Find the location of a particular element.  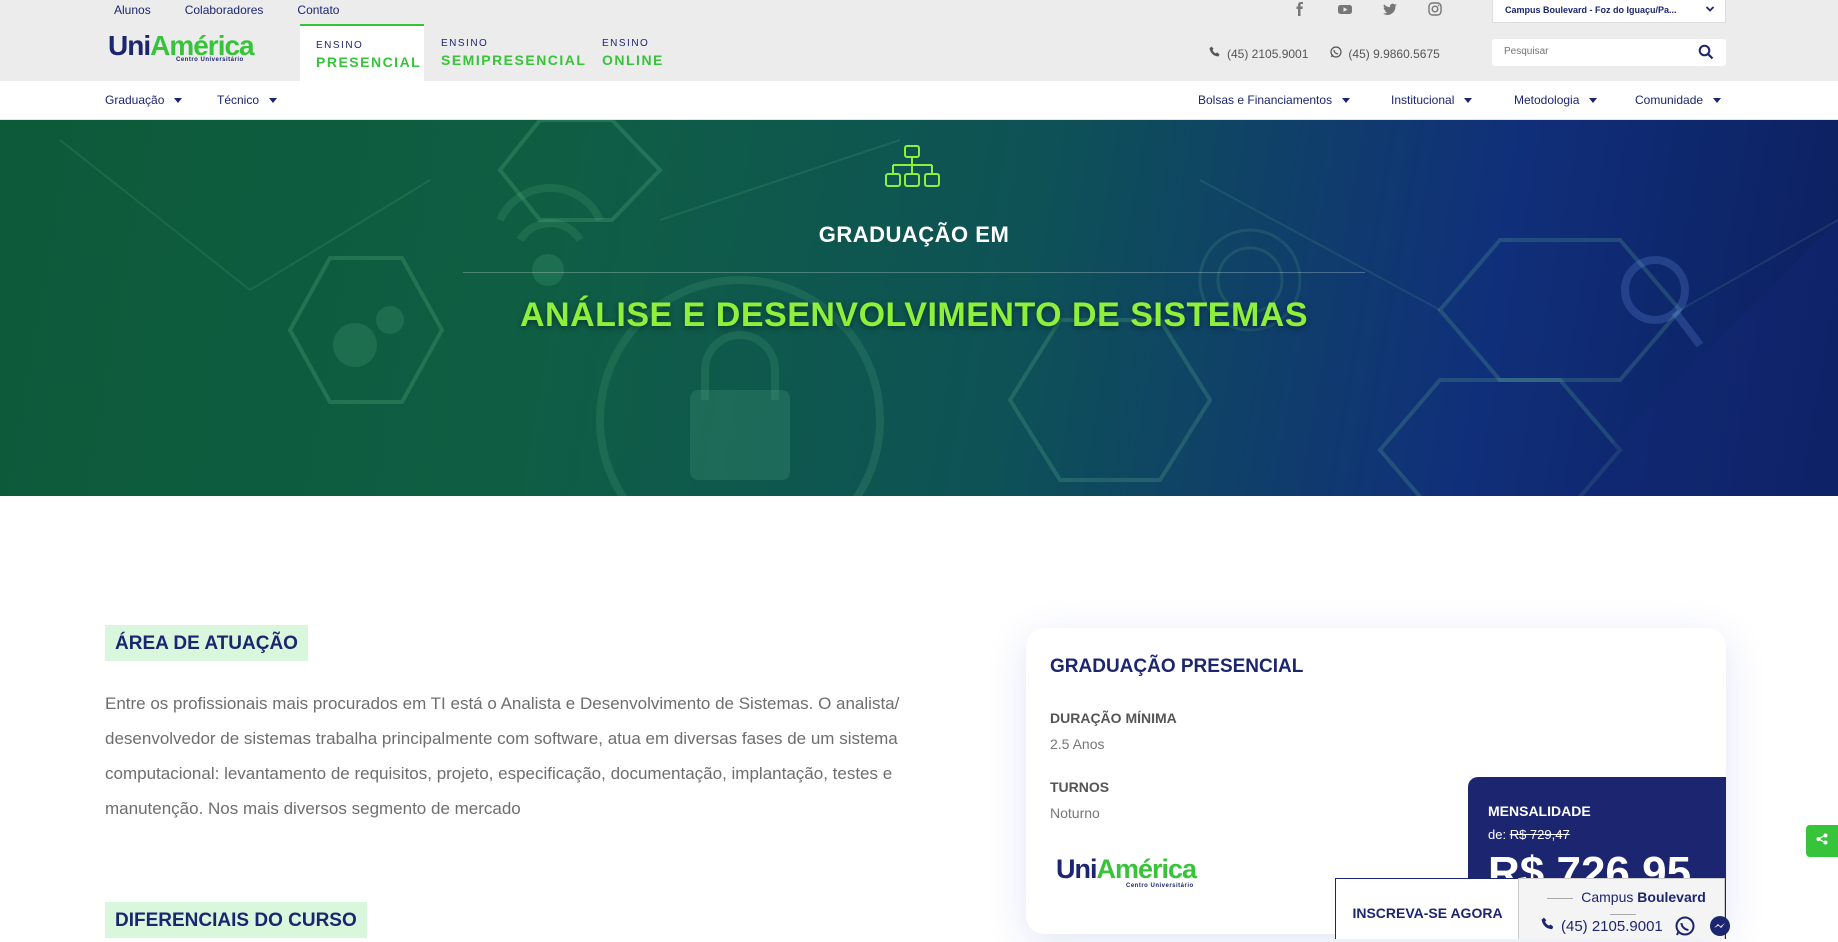

link-alunos: Alunos is located at coordinates (132, 10).